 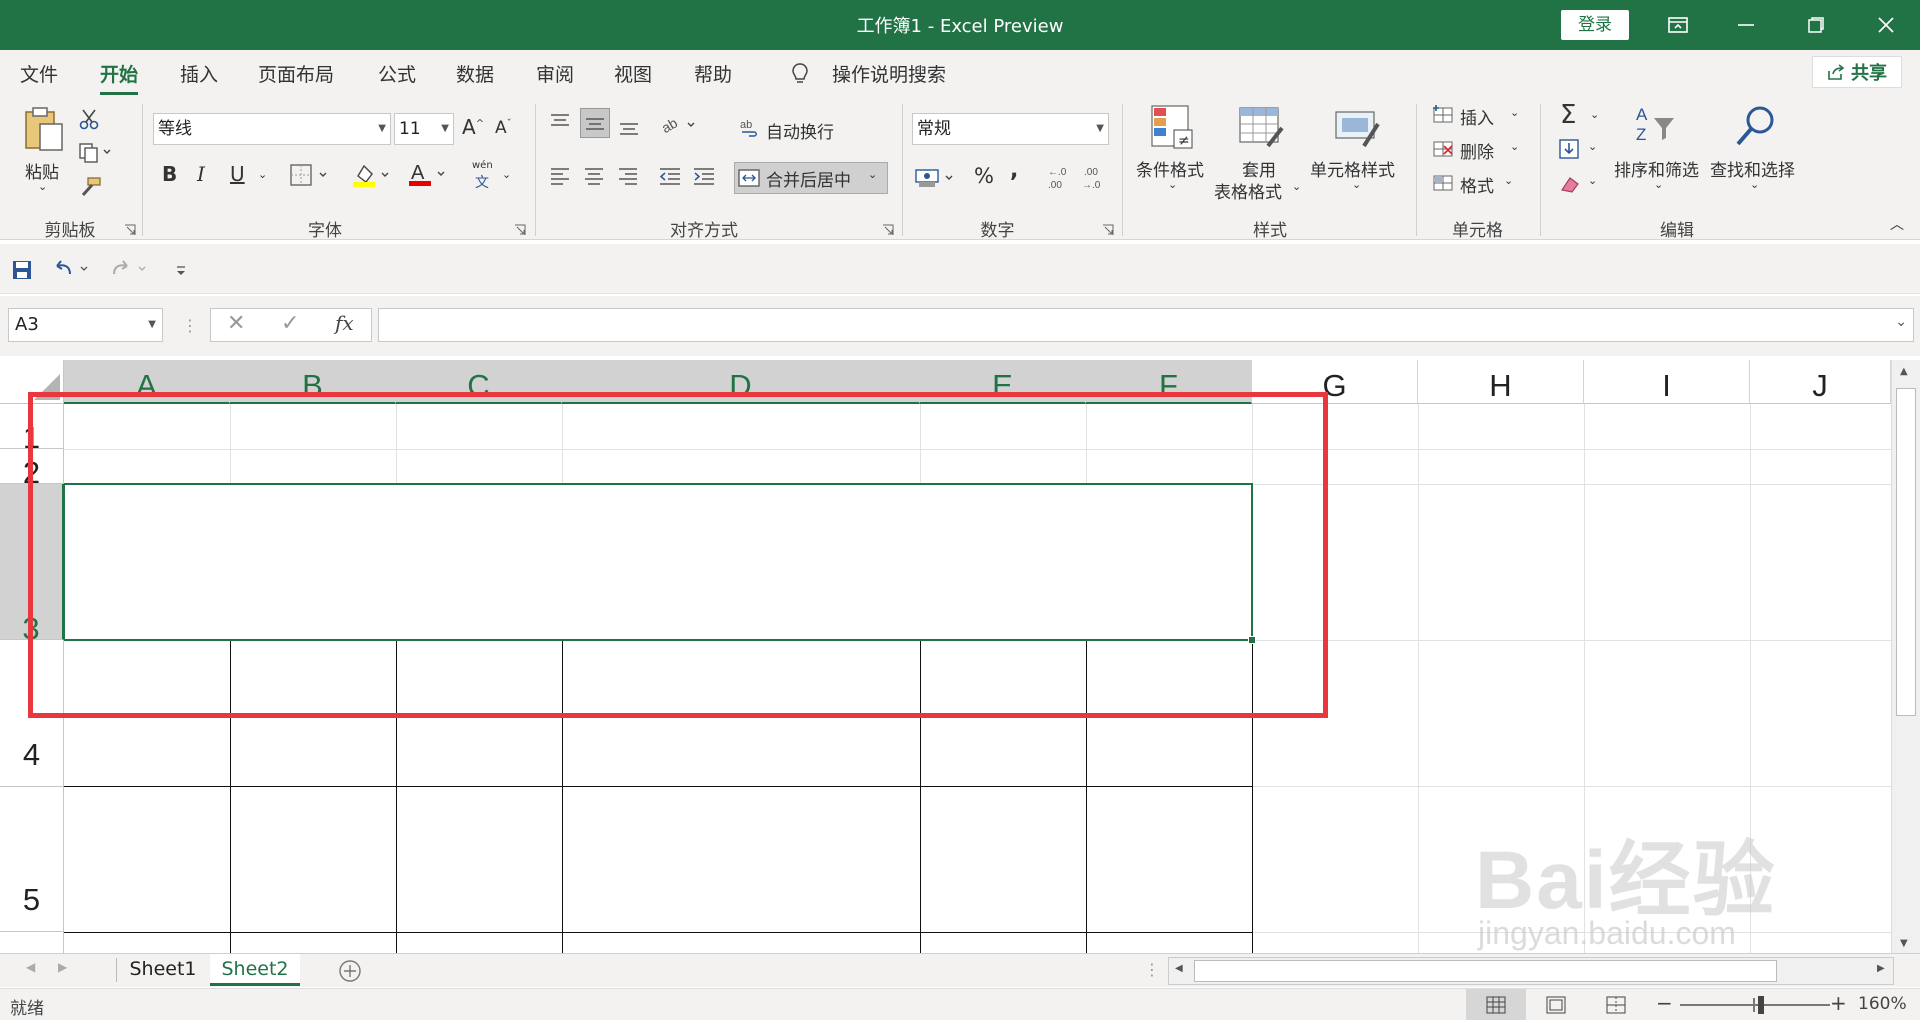 What do you see at coordinates (397, 73) in the screenshot?
I see `tab-formulas: 公式` at bounding box center [397, 73].